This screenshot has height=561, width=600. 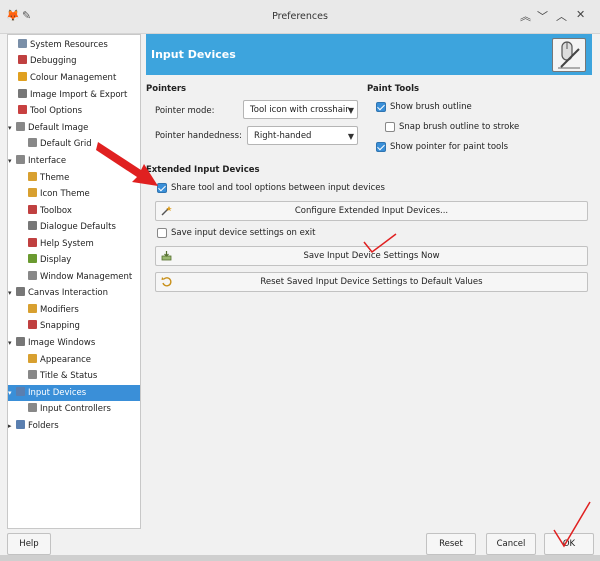 What do you see at coordinates (22, 93) in the screenshot?
I see `image-import-export-icon` at bounding box center [22, 93].